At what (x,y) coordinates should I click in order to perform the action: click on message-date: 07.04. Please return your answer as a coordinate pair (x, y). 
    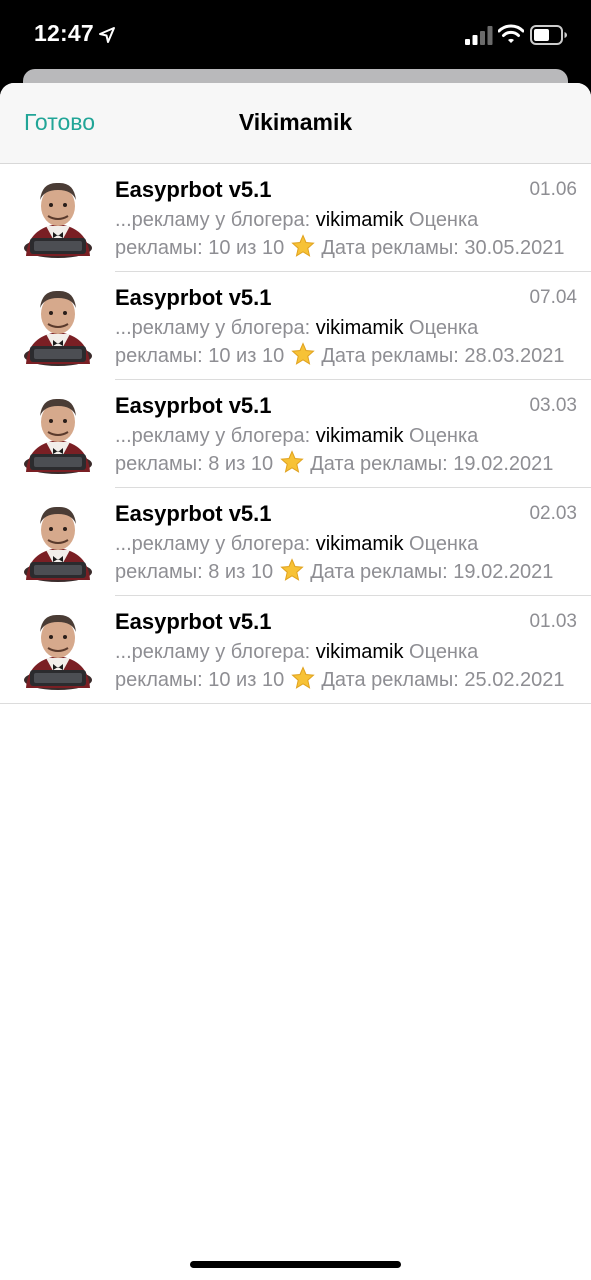
    Looking at the image, I should click on (553, 297).